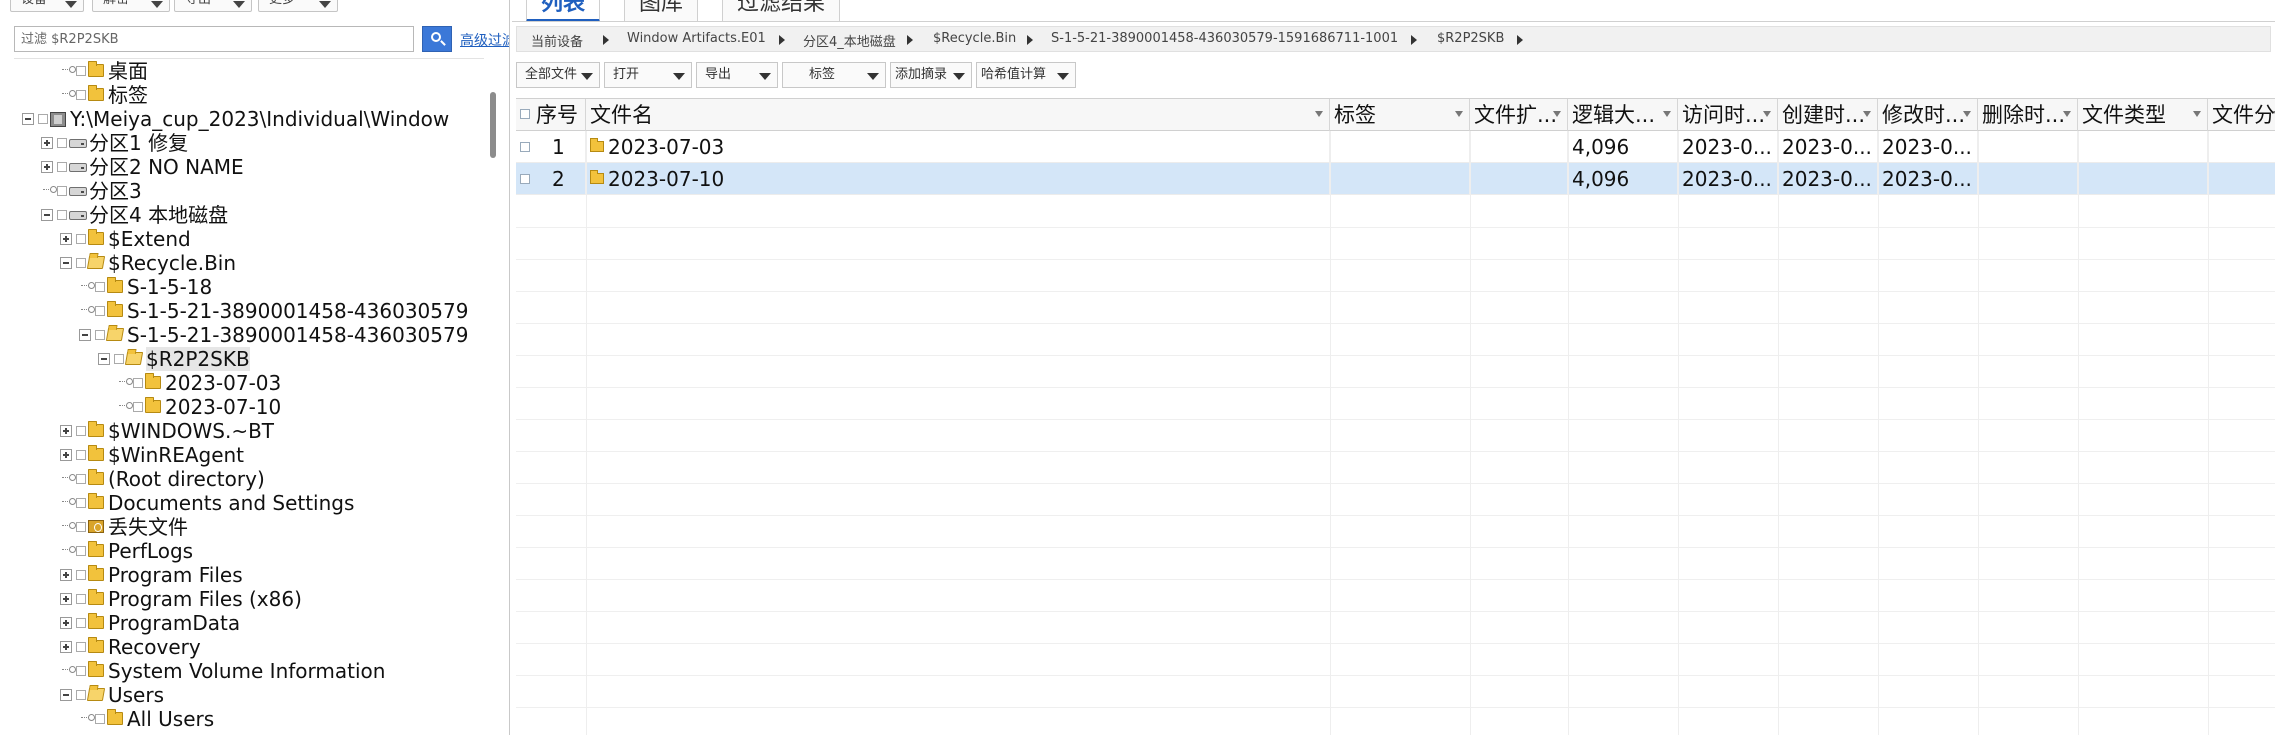 The width and height of the screenshot is (2275, 735). I want to click on tree-item: 分区2 NO NAME, so click(249, 167).